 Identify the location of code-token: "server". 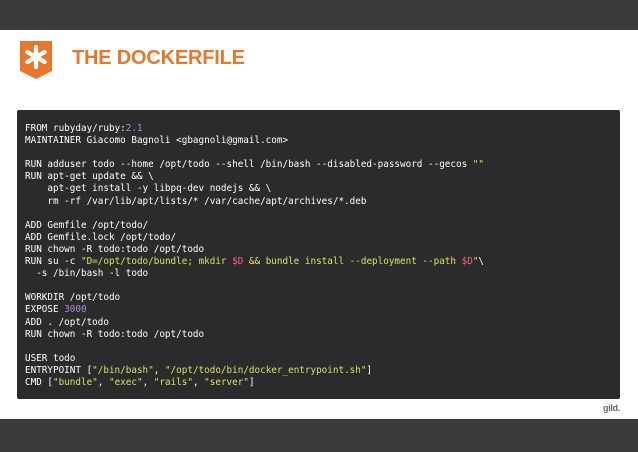
(226, 382).